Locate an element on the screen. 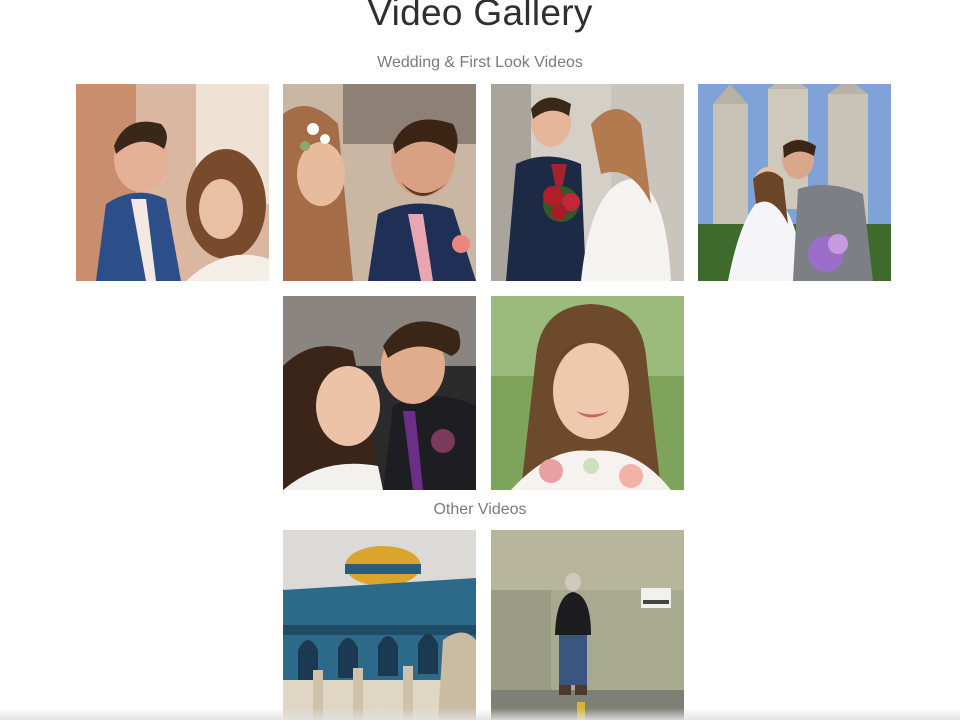  video-thumbnail-person-at-wall is located at coordinates (587, 625).